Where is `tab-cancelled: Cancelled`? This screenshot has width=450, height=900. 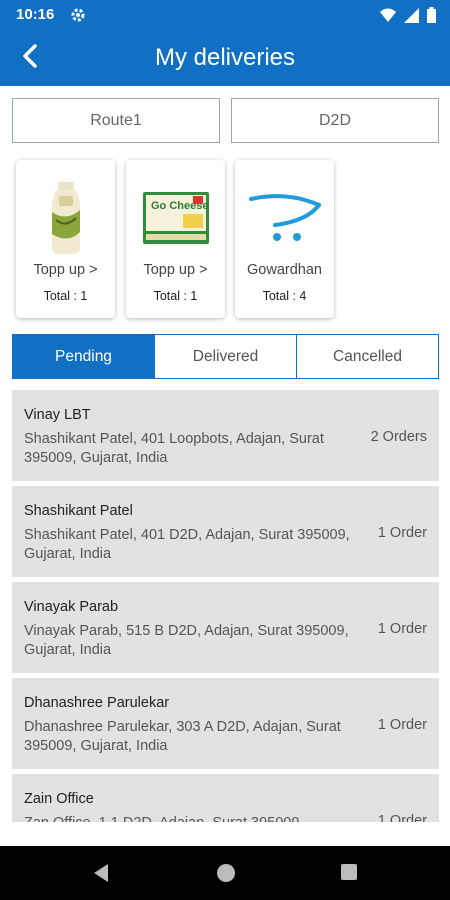
tab-cancelled: Cancelled is located at coordinates (367, 356).